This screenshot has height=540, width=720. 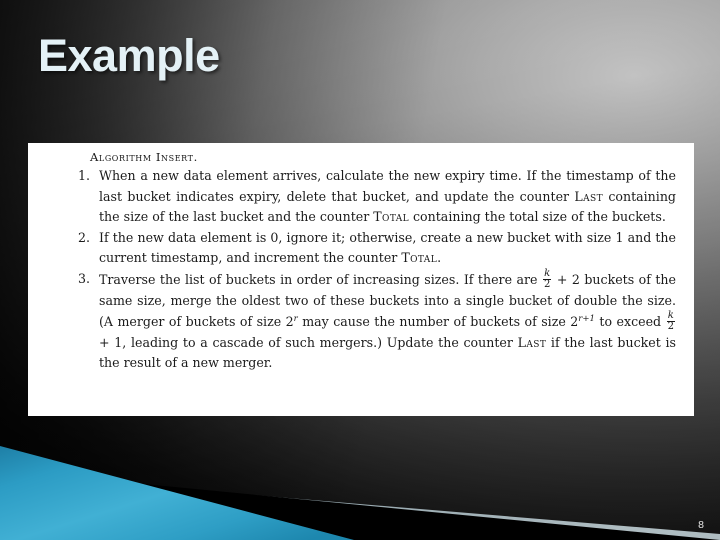 What do you see at coordinates (701, 525) in the screenshot?
I see `slide-number: 8` at bounding box center [701, 525].